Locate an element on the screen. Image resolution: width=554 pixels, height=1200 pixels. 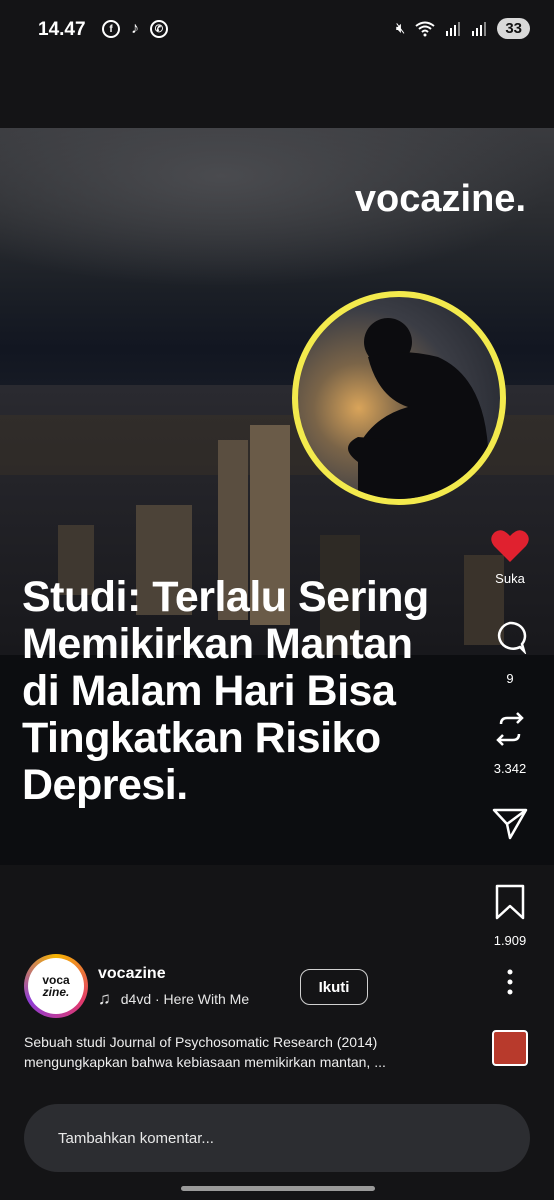
username: vocazine is located at coordinates (132, 974).